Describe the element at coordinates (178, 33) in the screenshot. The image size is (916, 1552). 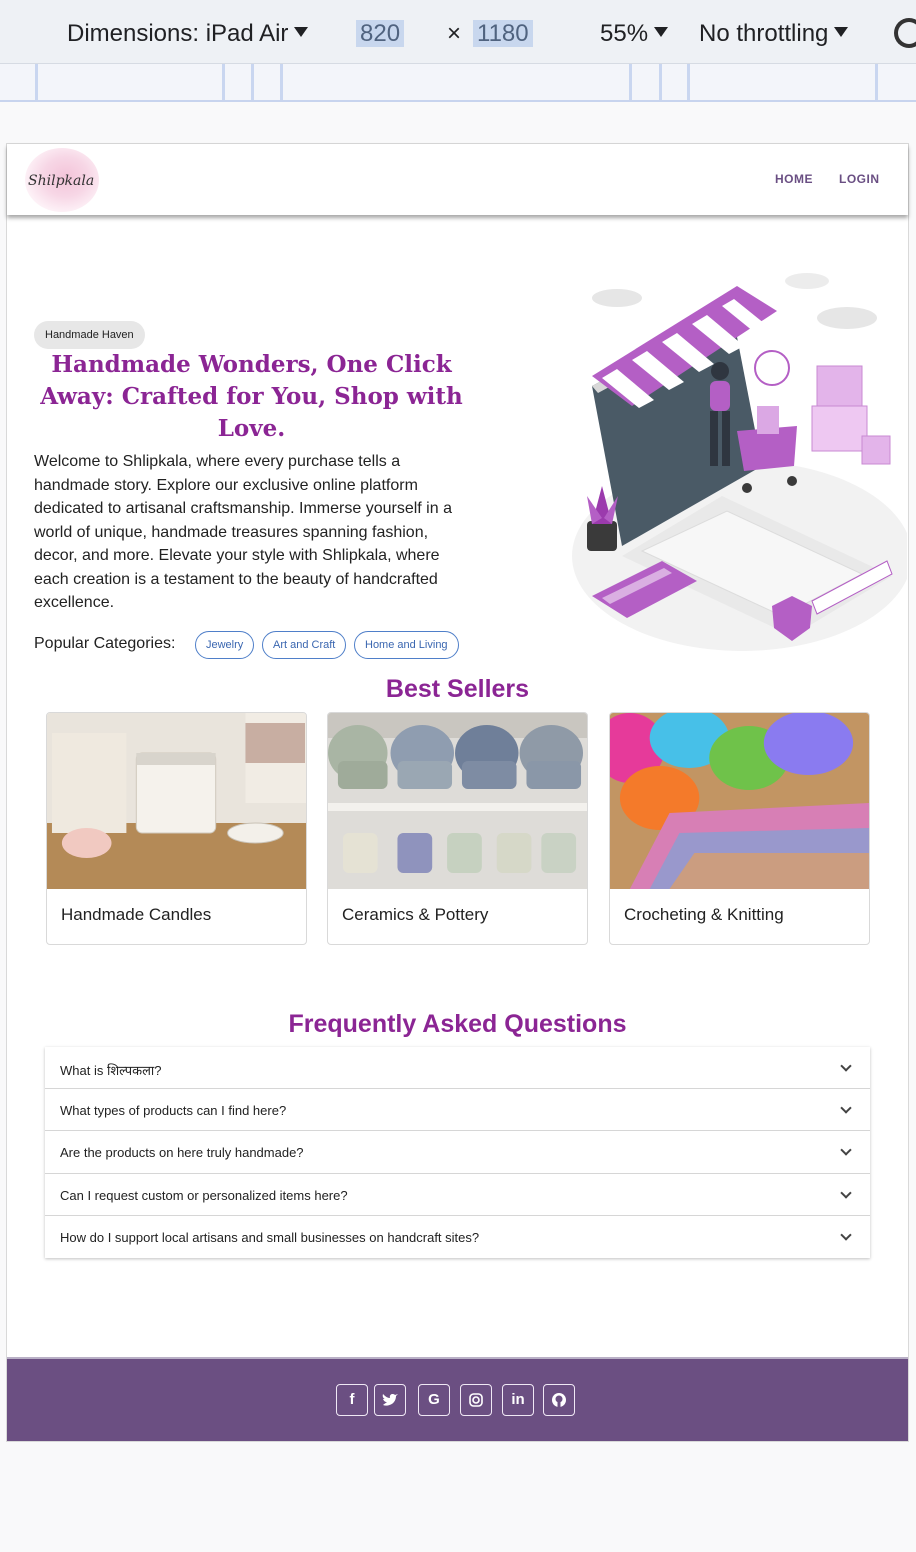
I see `dimensions-label: Dimensions: iPad Air` at that location.